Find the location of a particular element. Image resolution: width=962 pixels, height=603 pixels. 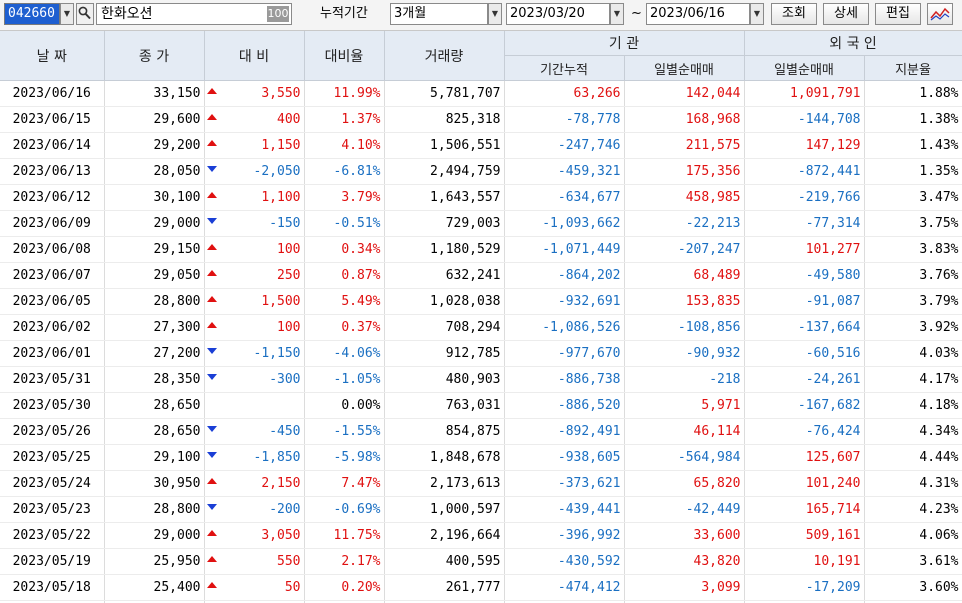

cell-volume: 2,196,664 is located at coordinates (444, 535).